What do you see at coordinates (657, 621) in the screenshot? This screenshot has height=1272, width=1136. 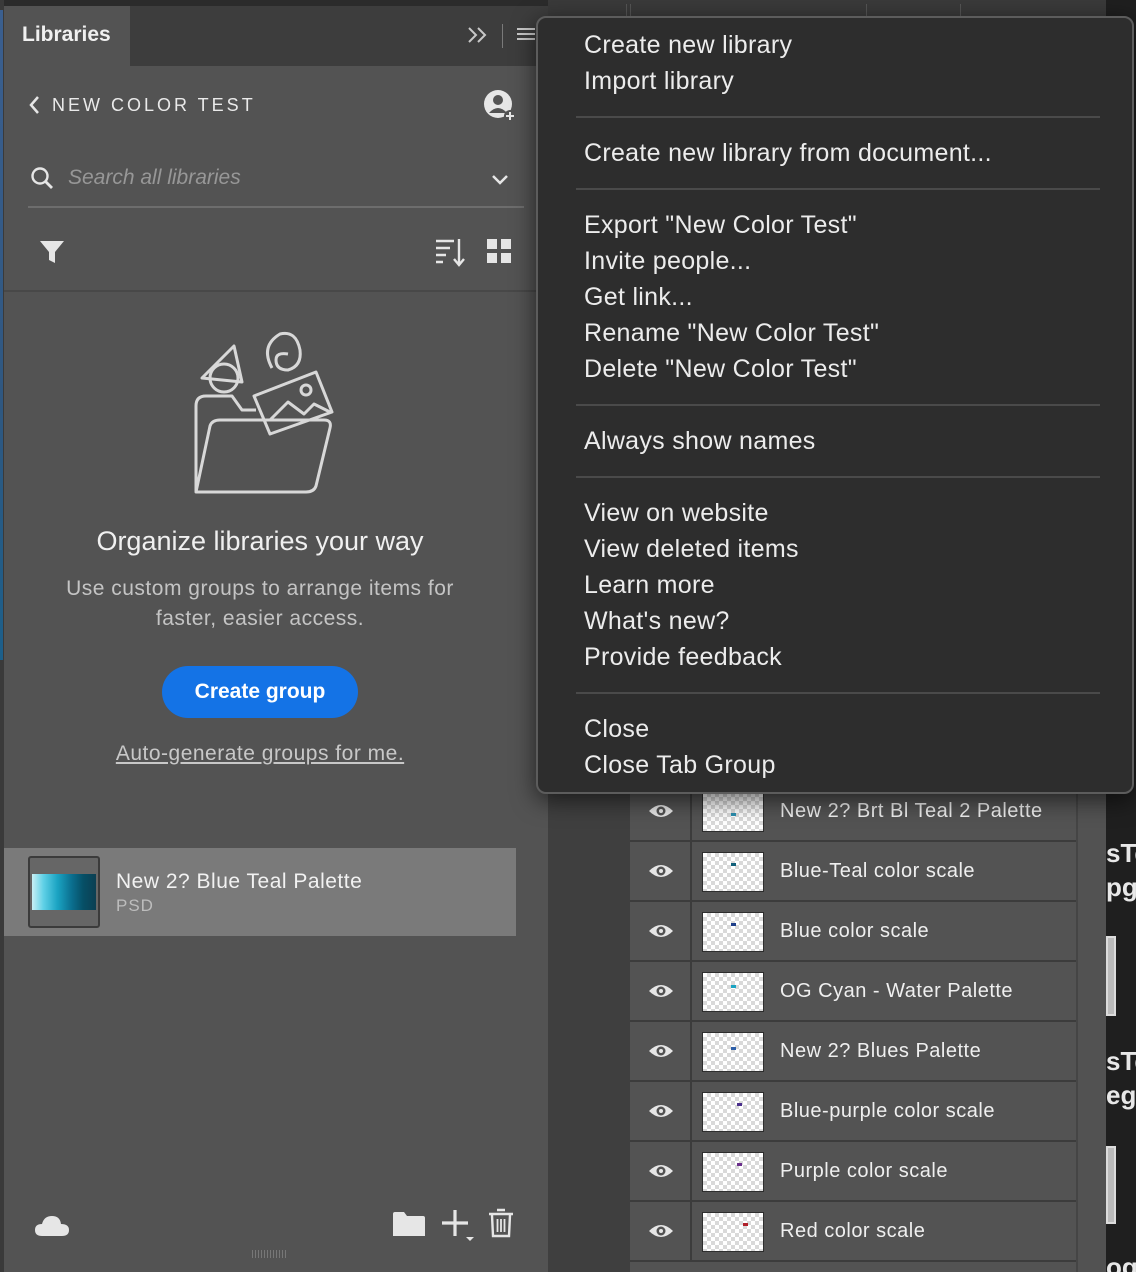 I see `menu-item-whats-new: What's new?` at bounding box center [657, 621].